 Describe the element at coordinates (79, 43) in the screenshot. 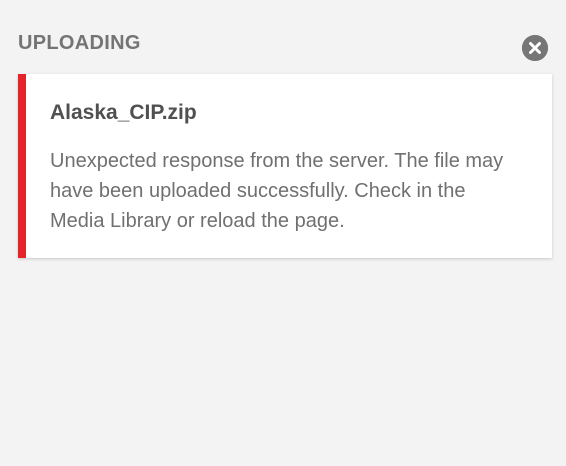

I see `panel-title: UPLOADING` at that location.